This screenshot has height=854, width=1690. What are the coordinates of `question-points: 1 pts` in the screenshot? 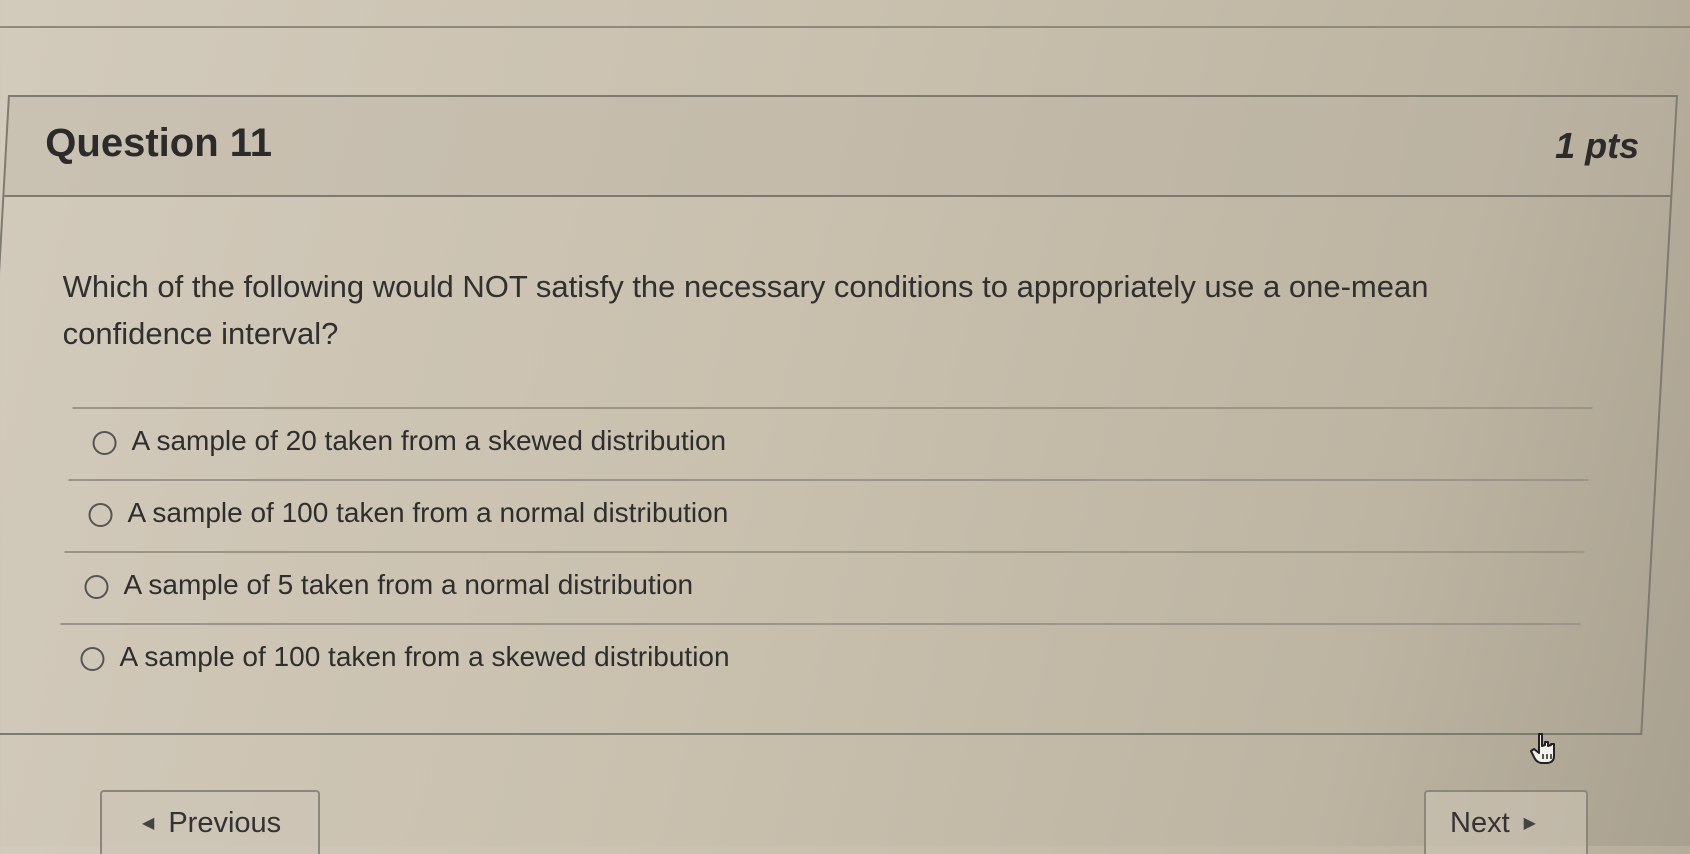 It's located at (1597, 145).